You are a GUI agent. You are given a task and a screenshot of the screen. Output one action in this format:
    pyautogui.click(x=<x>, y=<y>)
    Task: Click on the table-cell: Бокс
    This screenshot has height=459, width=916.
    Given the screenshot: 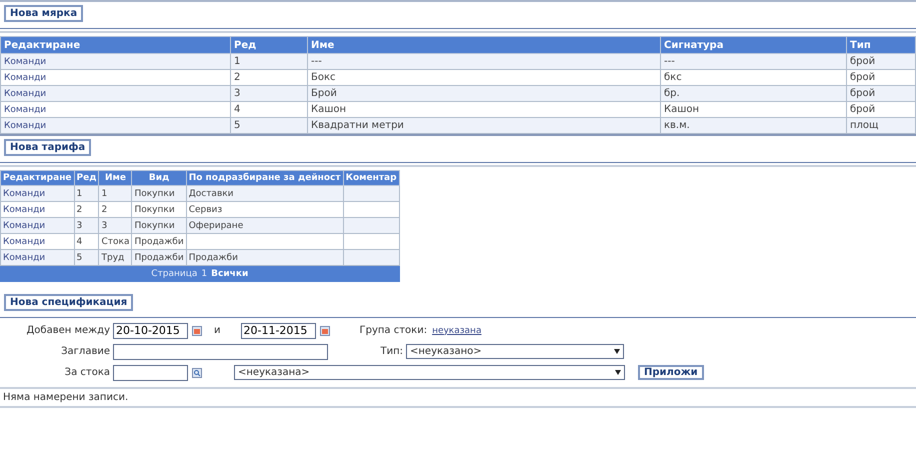 What is the action you would take?
    pyautogui.click(x=484, y=78)
    